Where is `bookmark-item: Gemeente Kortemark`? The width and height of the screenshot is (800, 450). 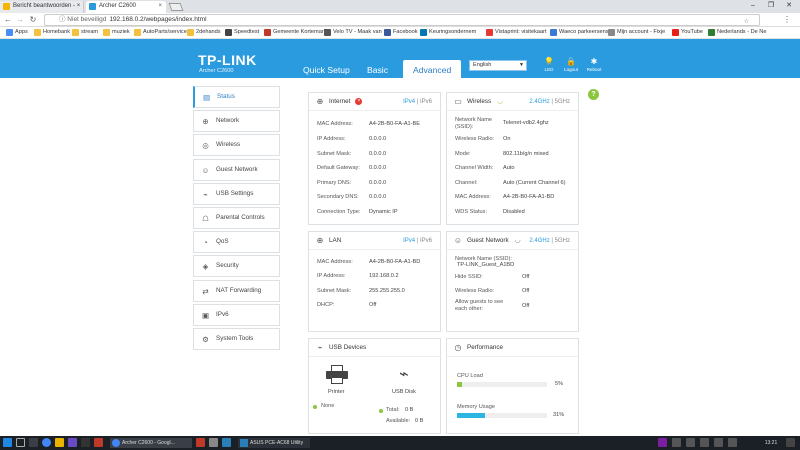
bookmark-item: Gemeente Kortemark is located at coordinates (295, 32).